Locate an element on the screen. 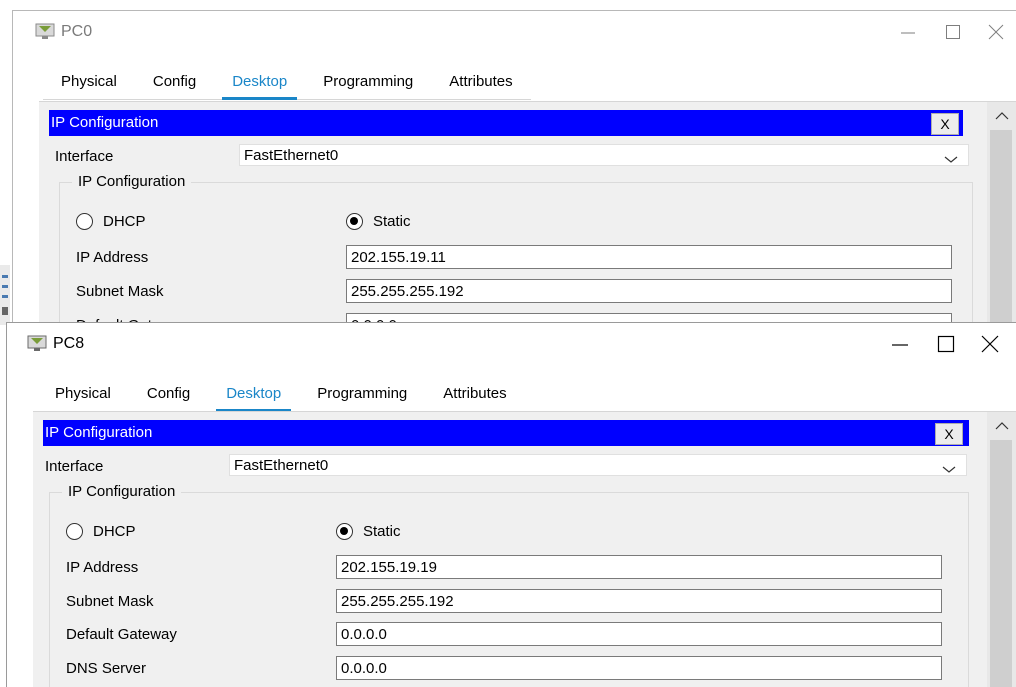 This screenshot has width=1016, height=687. pc8-scroll-thumb is located at coordinates (1001, 563).